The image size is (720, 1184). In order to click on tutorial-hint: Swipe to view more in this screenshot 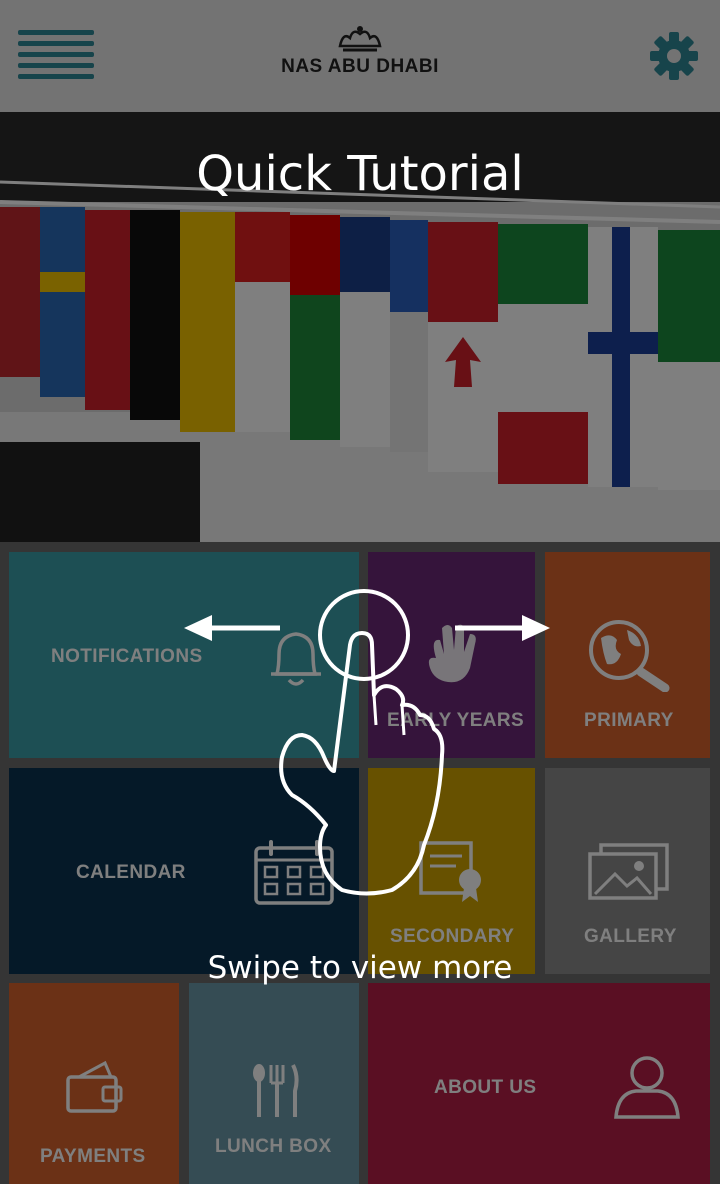, I will do `click(360, 968)`.